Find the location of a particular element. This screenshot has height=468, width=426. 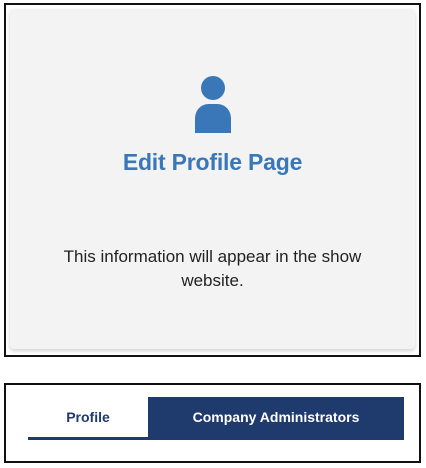

user-profile-icon is located at coordinates (212, 104).